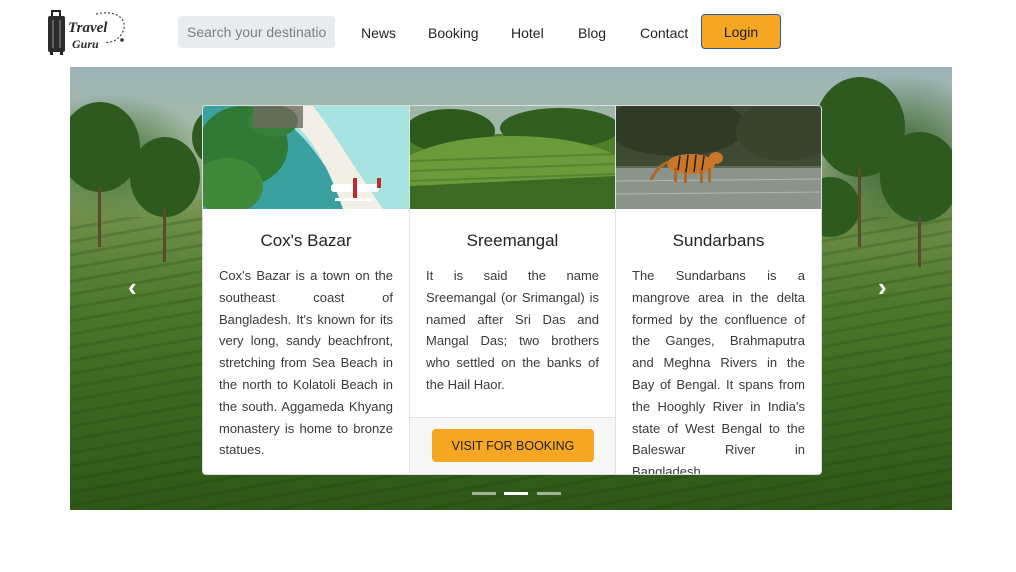  I want to click on nav-hotel: Hotel, so click(527, 33).